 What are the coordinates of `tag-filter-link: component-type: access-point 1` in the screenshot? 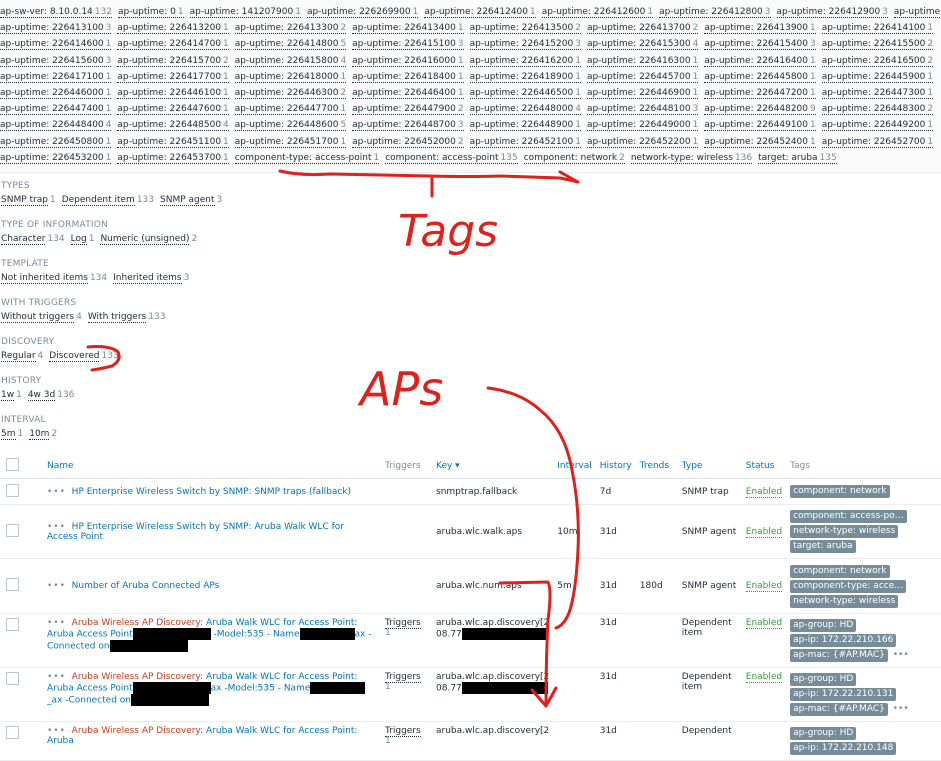 It's located at (307, 158).